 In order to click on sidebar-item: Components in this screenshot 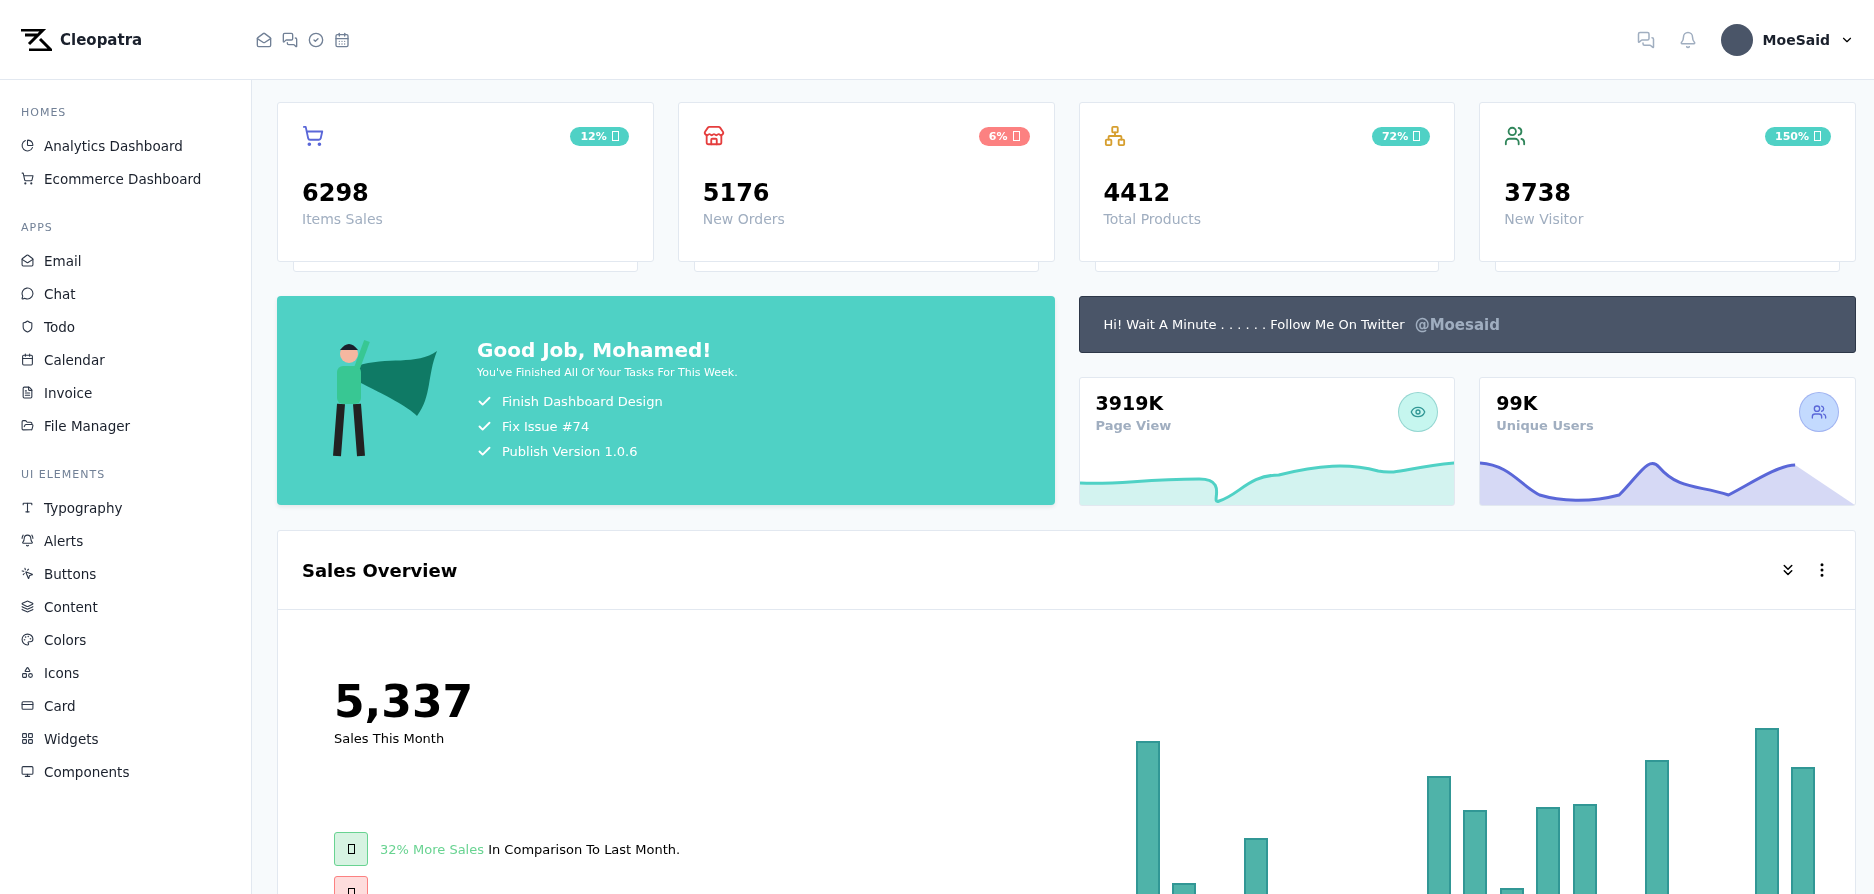, I will do `click(136, 771)`.